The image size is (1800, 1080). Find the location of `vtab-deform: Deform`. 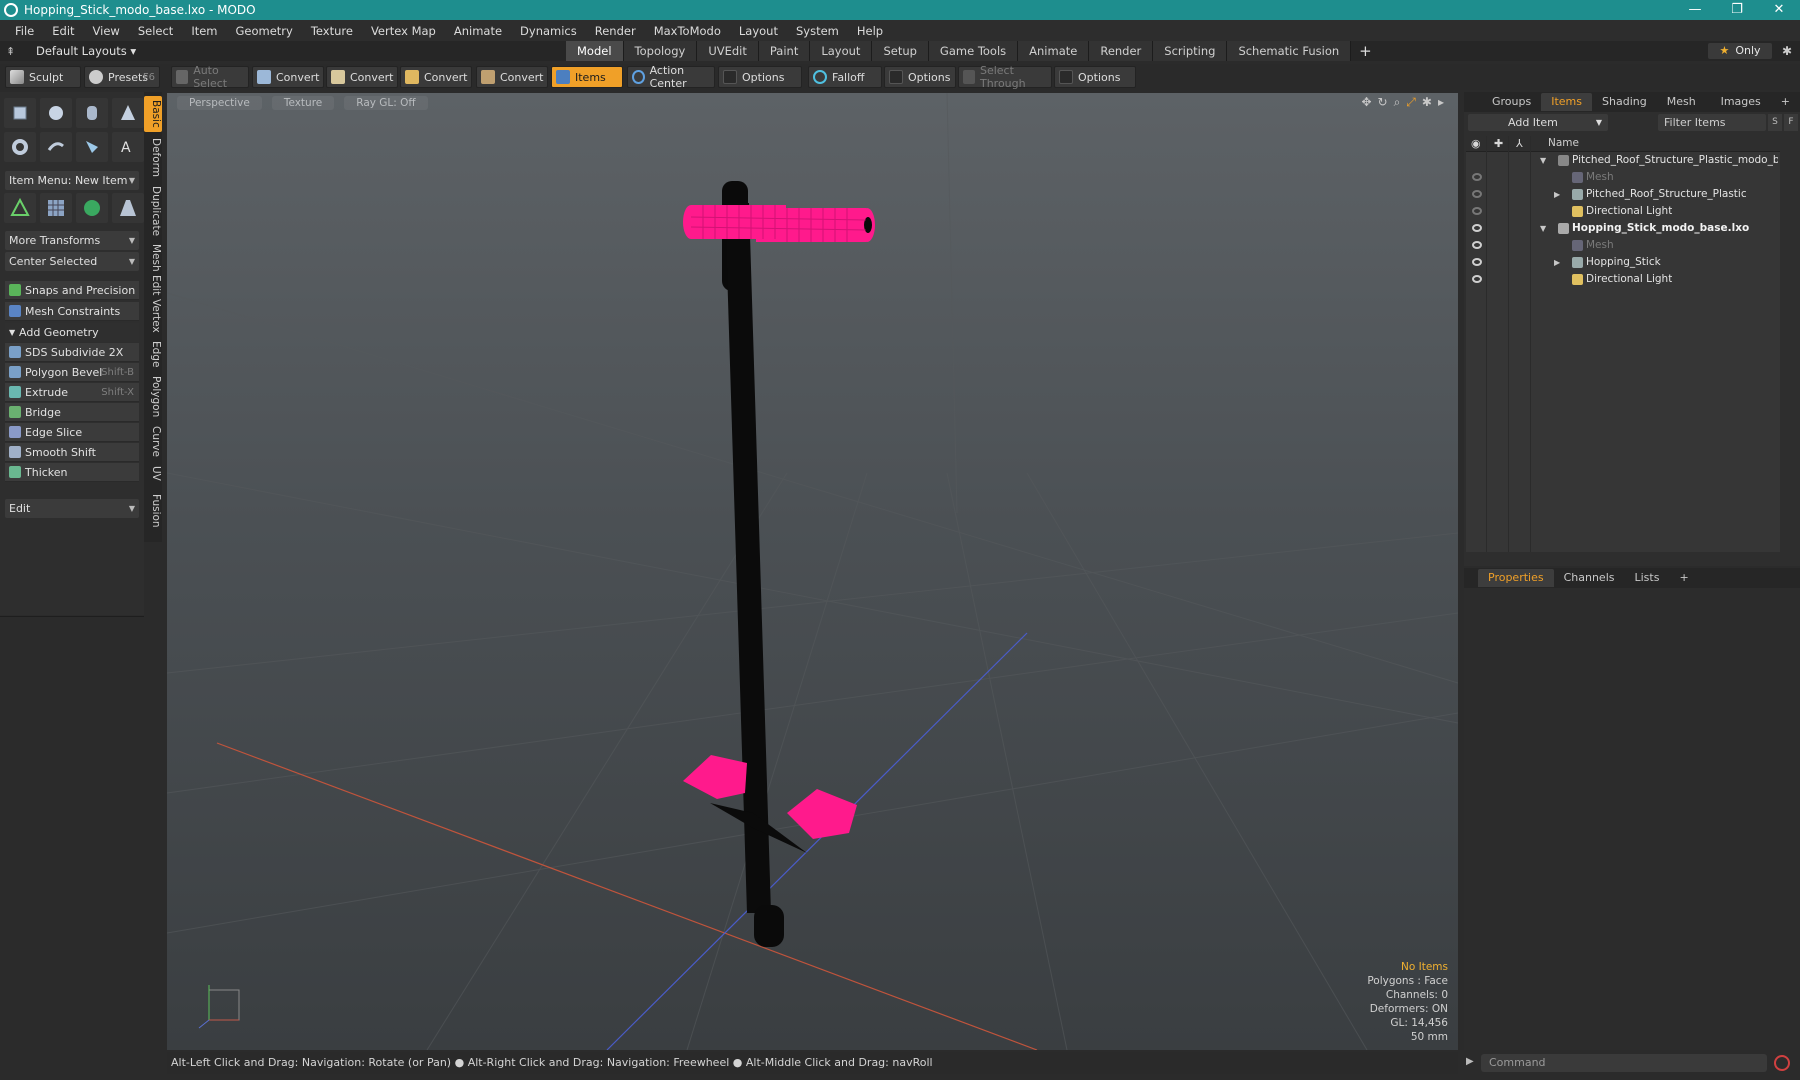

vtab-deform: Deform is located at coordinates (153, 157).